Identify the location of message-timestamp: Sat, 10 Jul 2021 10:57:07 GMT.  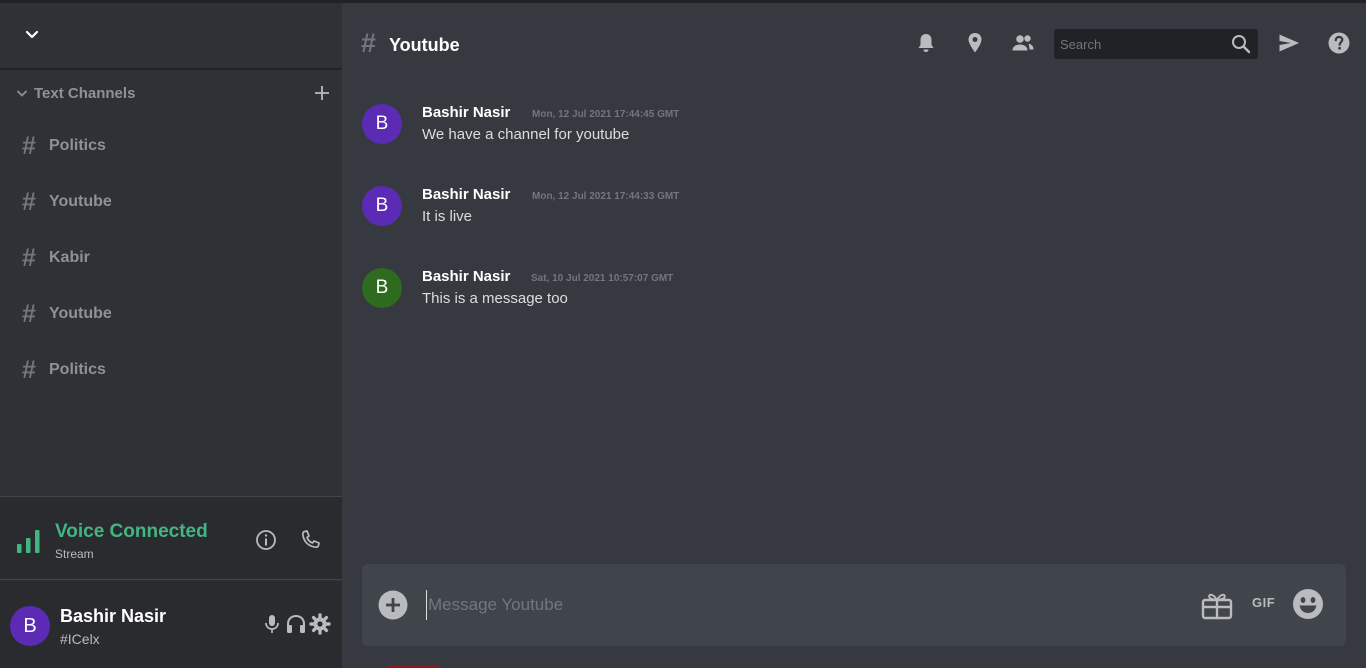
(602, 278).